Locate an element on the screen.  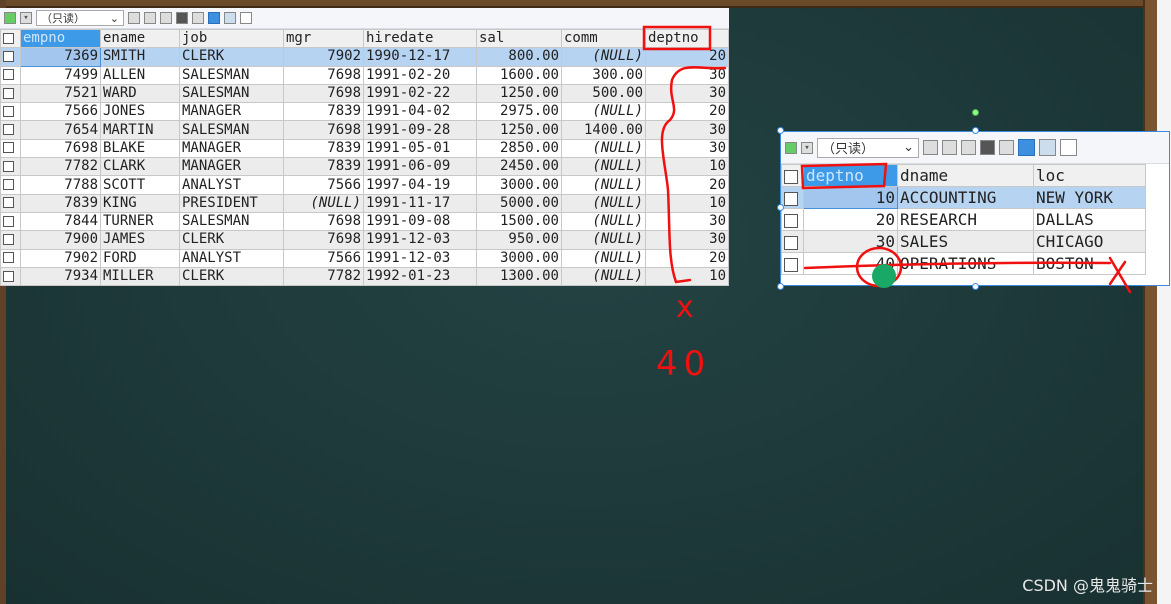
column-header-ename: ename is located at coordinates (140, 38).